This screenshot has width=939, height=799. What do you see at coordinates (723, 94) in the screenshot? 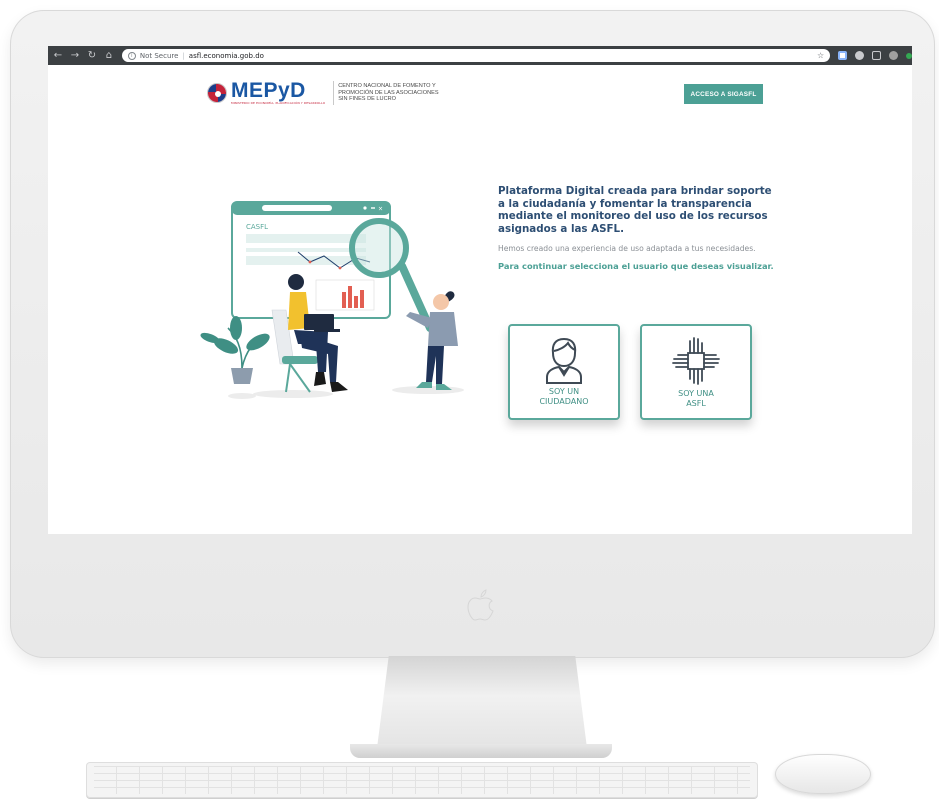
I see `acceso-sigasfl-button: ACCESO A SIGASFL` at bounding box center [723, 94].